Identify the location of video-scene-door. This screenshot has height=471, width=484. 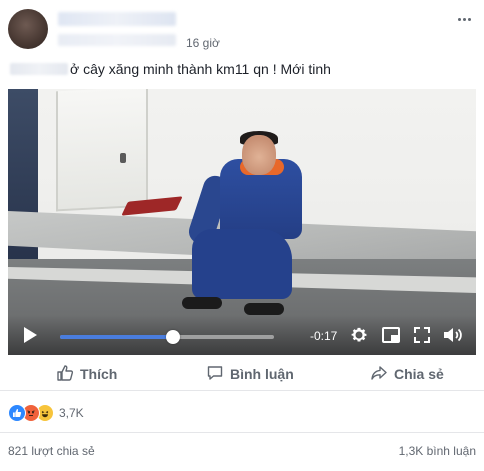
(102, 150).